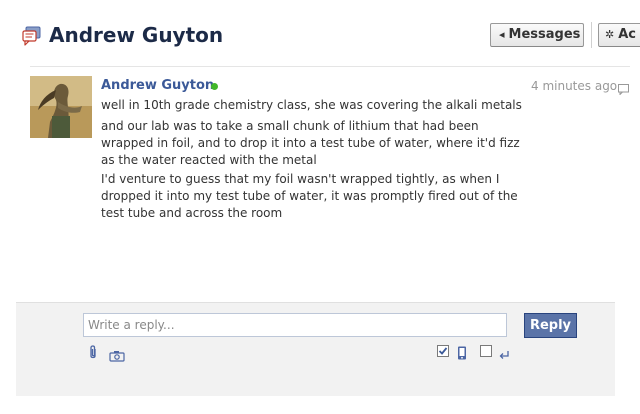 This screenshot has width=640, height=414. I want to click on camera-icon, so click(117, 354).